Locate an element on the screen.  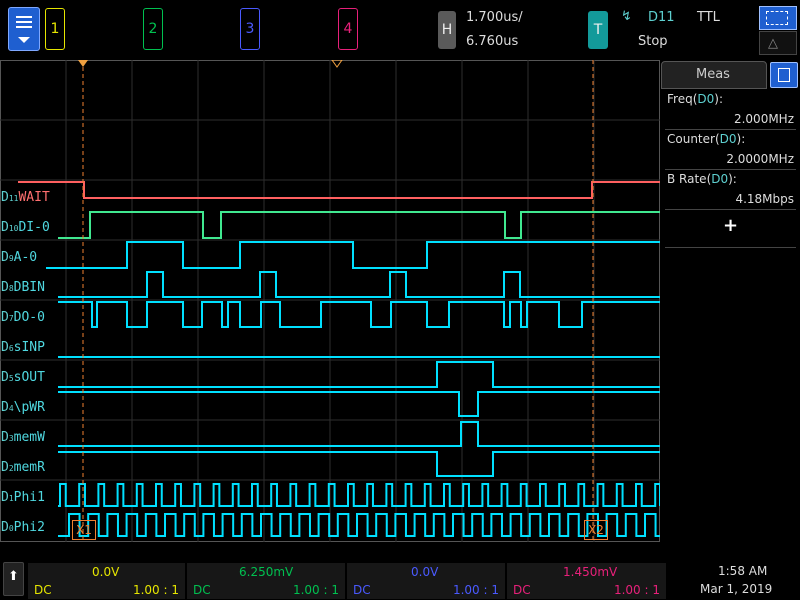
digital-channel-label: D11WAIT is located at coordinates (25, 197).